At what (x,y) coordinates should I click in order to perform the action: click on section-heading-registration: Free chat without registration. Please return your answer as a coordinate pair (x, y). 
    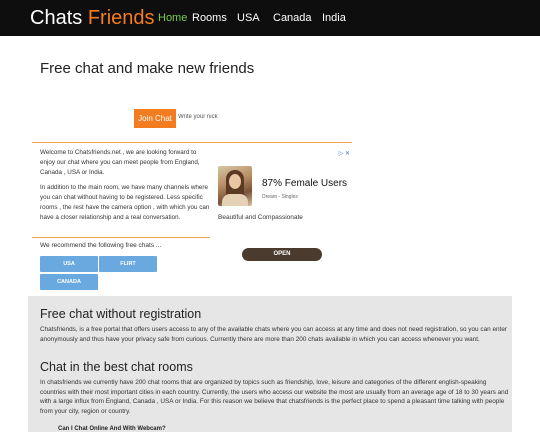
    Looking at the image, I should click on (121, 314).